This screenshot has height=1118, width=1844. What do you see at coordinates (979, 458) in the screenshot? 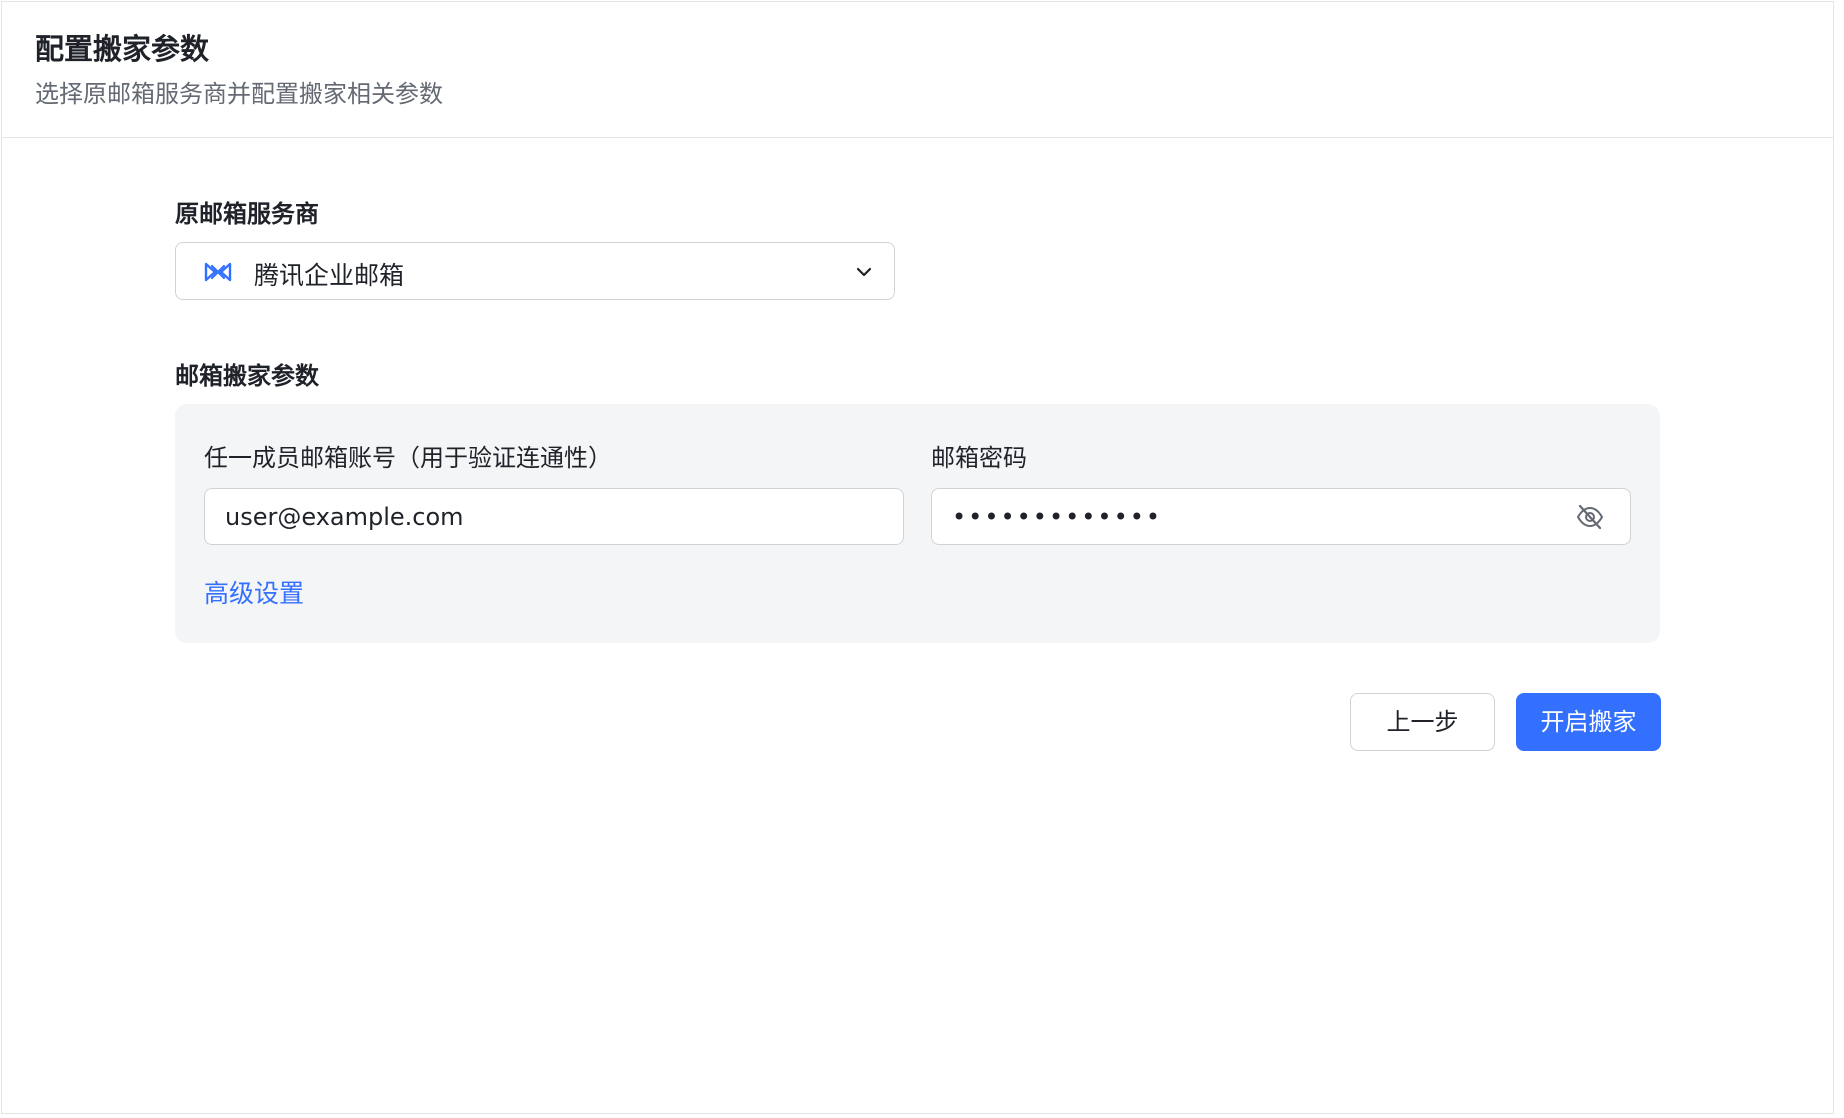
I see `password-field-label: 邮箱密码` at bounding box center [979, 458].